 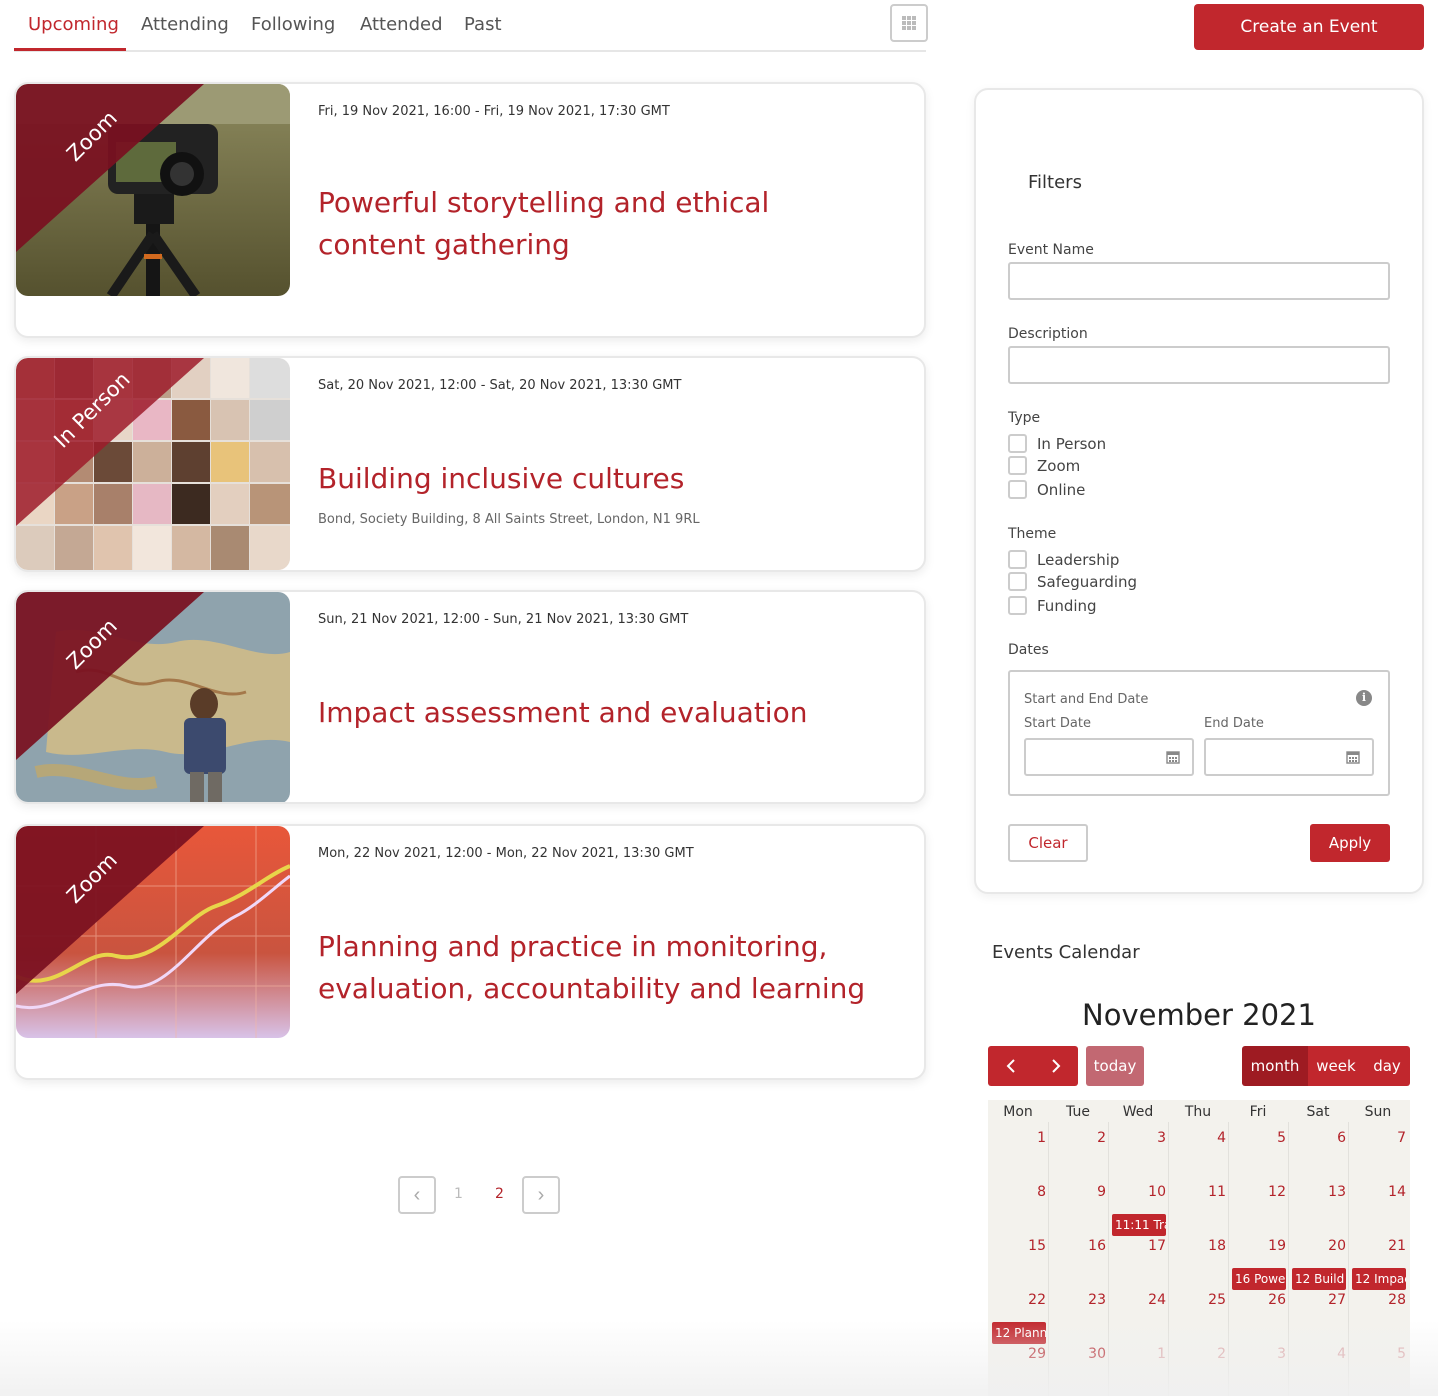 I want to click on prev-page-button: ‹, so click(x=417, y=1195).